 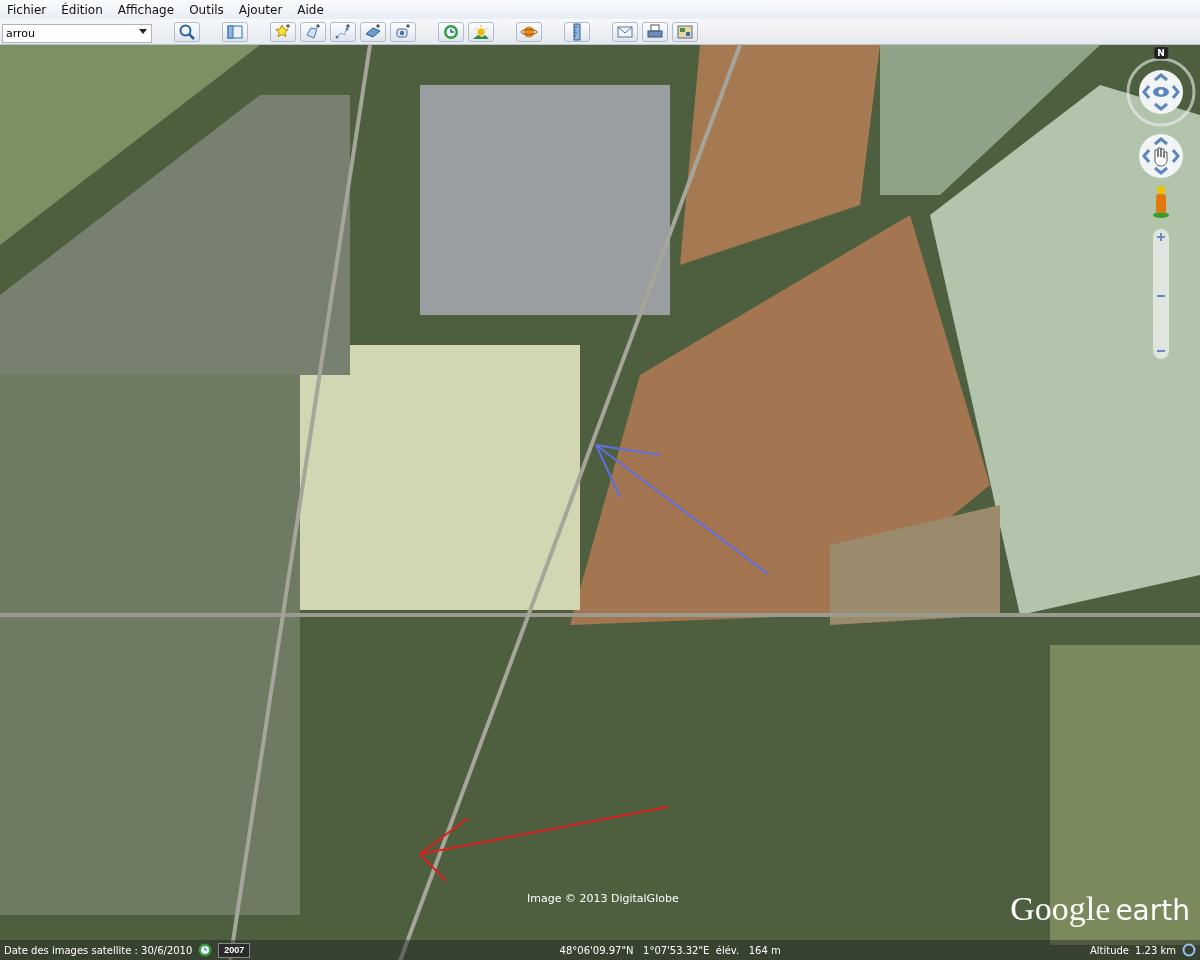 I want to click on compass-ring-icon, so click(x=1161, y=92).